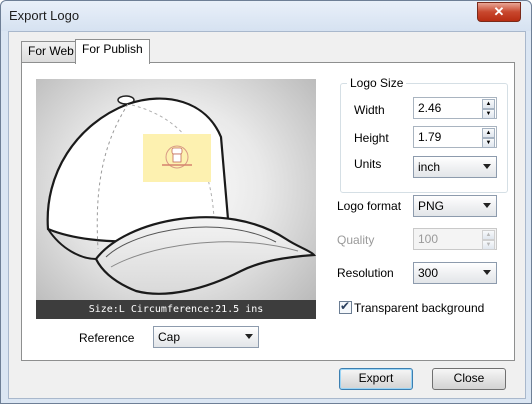 This screenshot has height=404, width=532. I want to click on width-stepper: 2.46 ▲ ▼, so click(455, 108).